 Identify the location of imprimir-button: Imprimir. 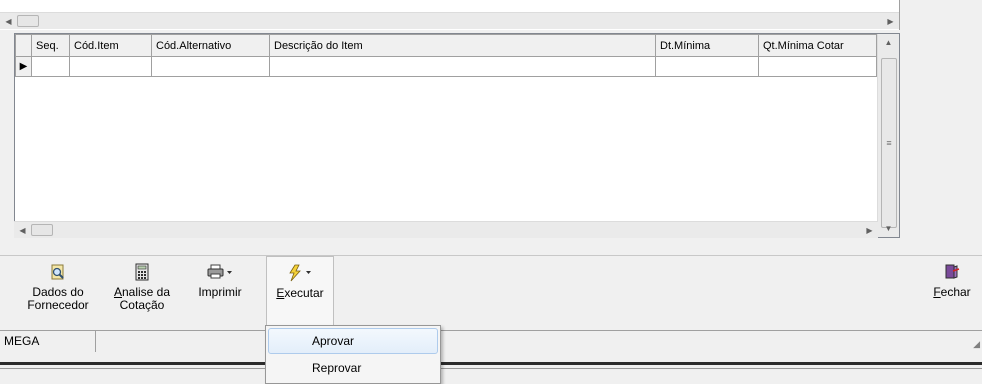
(220, 292).